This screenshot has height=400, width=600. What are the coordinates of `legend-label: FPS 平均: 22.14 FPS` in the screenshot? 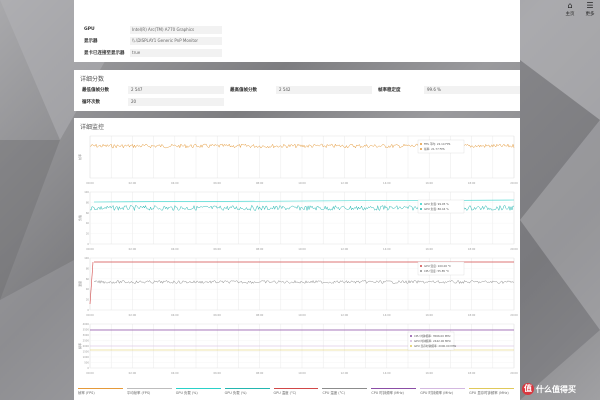 It's located at (437, 144).